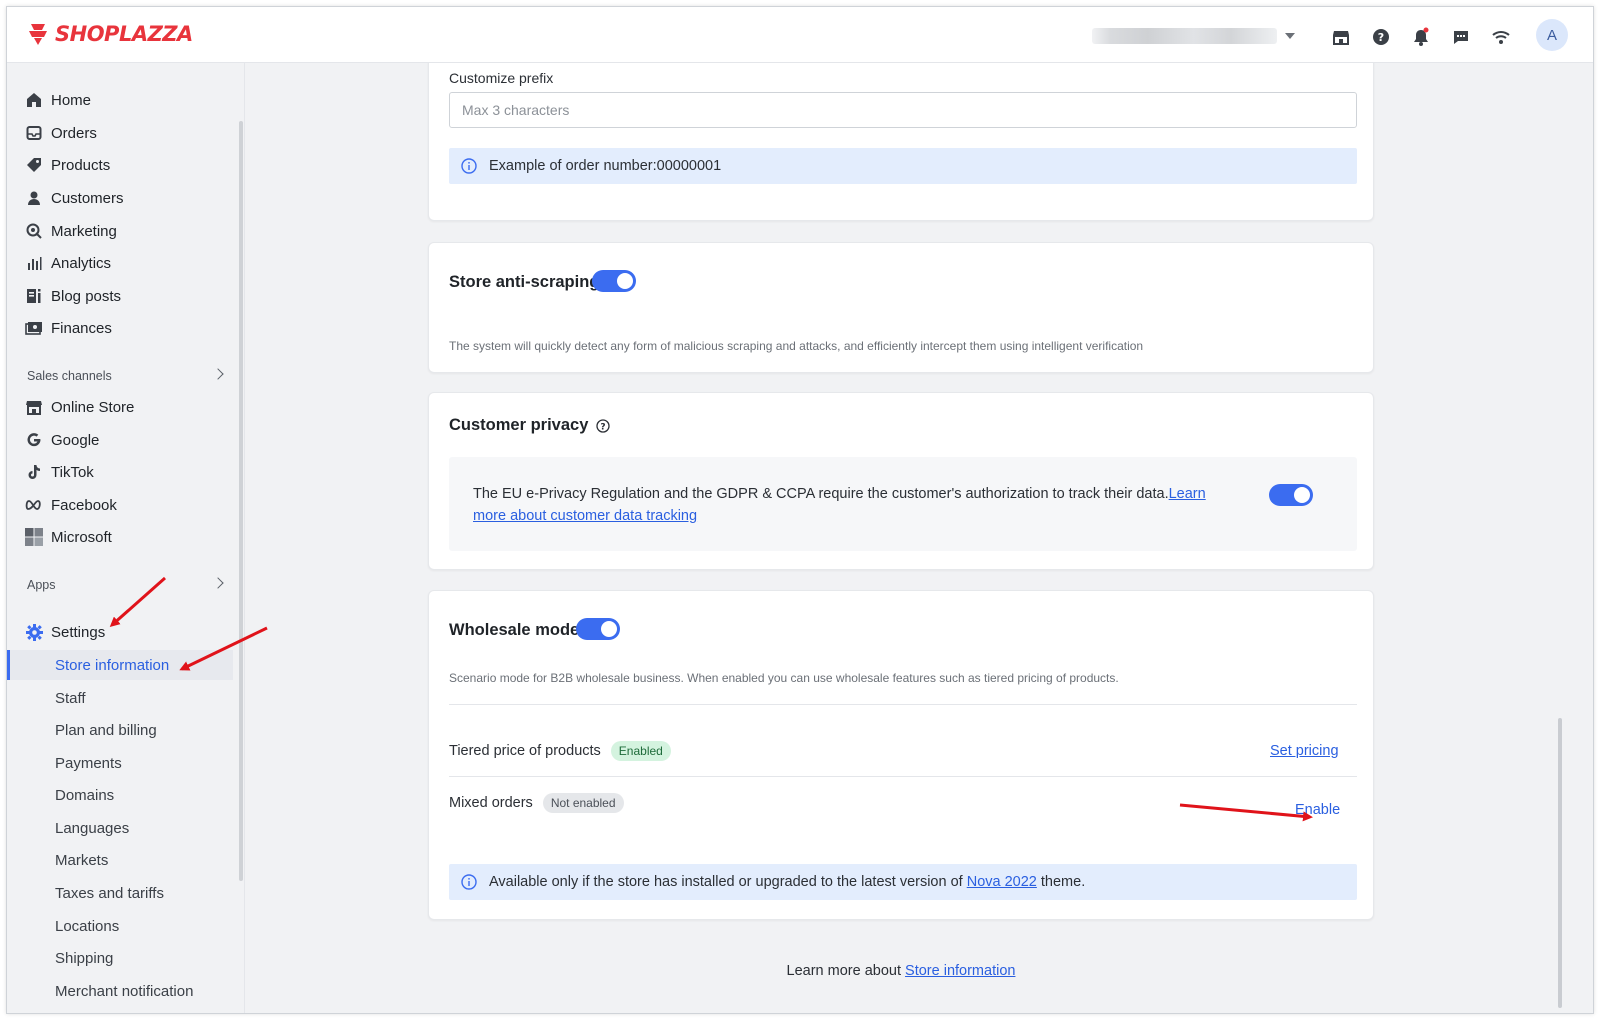 This screenshot has height=1020, width=1600. What do you see at coordinates (491, 803) in the screenshot?
I see `mixed-orders-label: Mixed orders` at bounding box center [491, 803].